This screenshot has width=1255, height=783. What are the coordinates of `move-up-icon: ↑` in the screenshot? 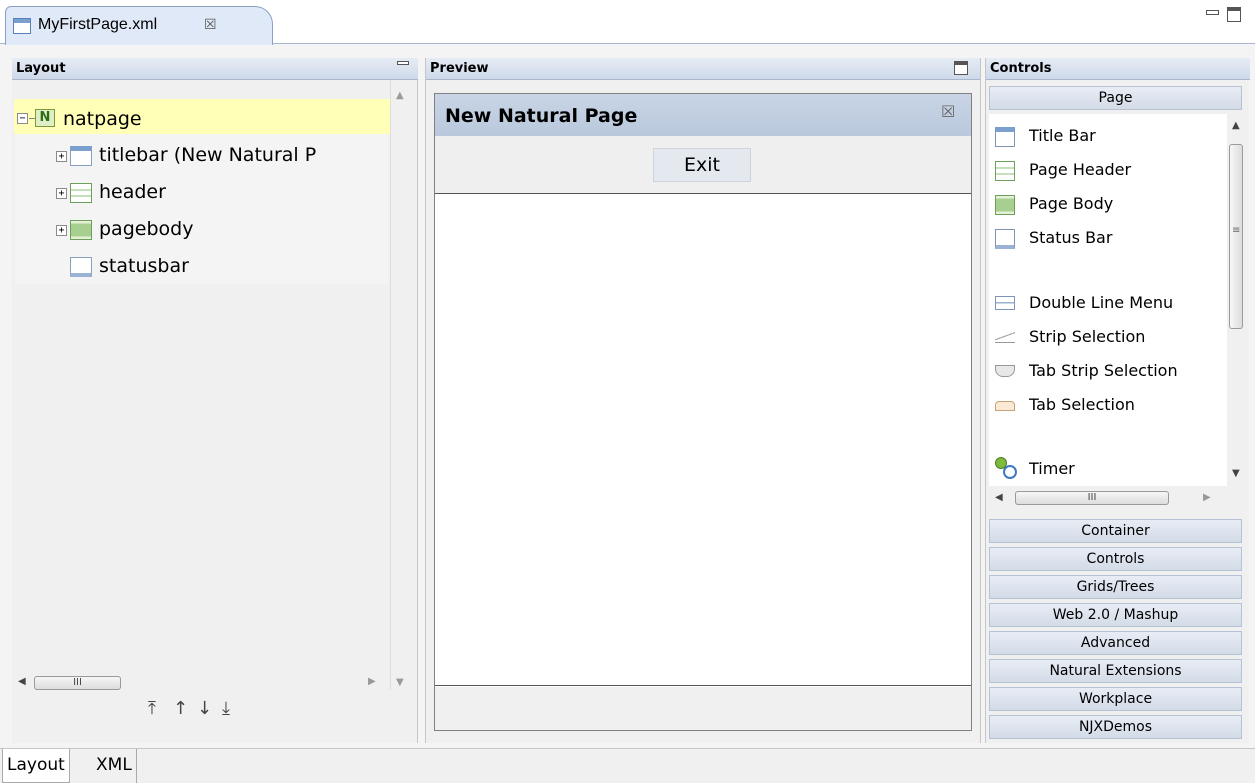 It's located at (180, 708).